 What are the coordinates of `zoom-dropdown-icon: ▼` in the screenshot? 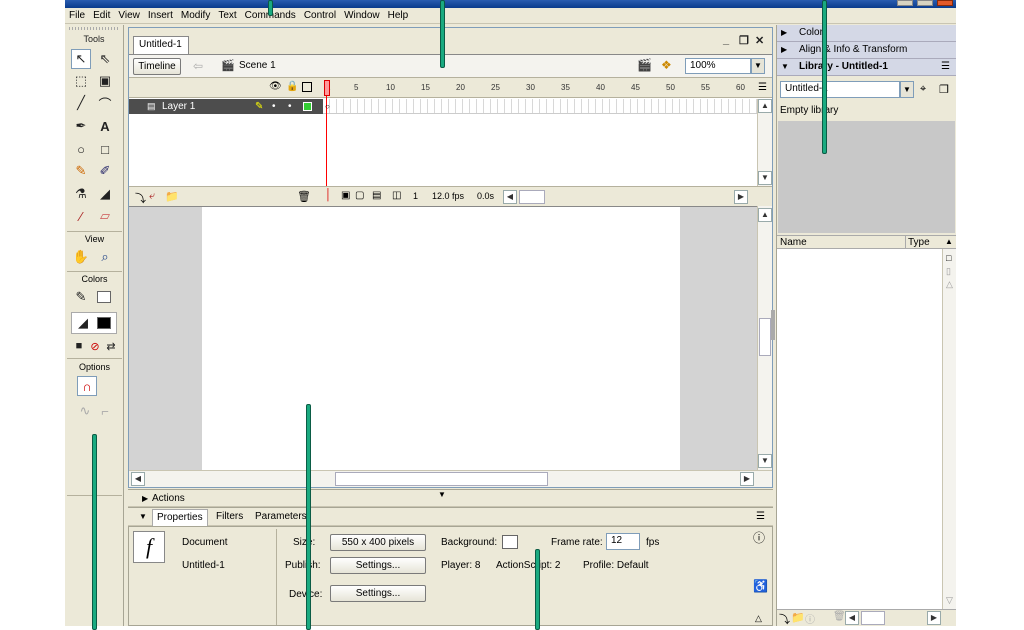 It's located at (758, 66).